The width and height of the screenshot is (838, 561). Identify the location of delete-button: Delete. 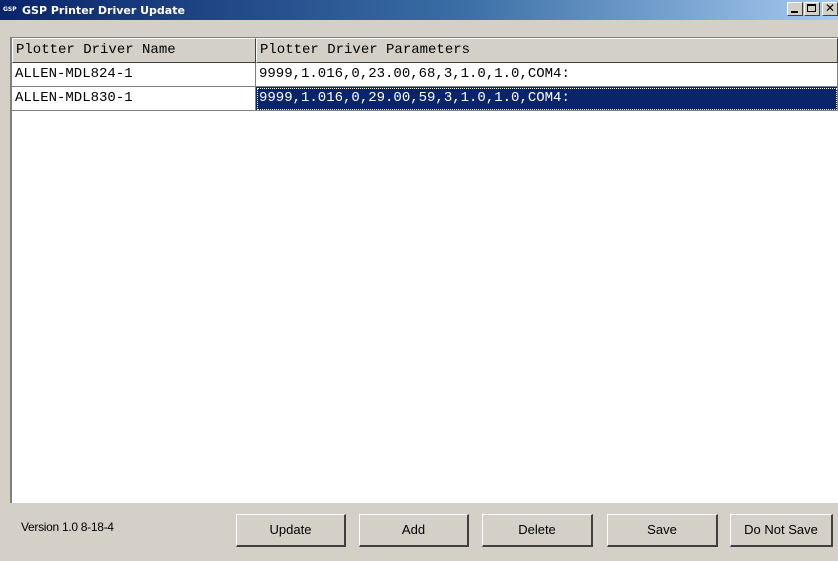
(537, 530).